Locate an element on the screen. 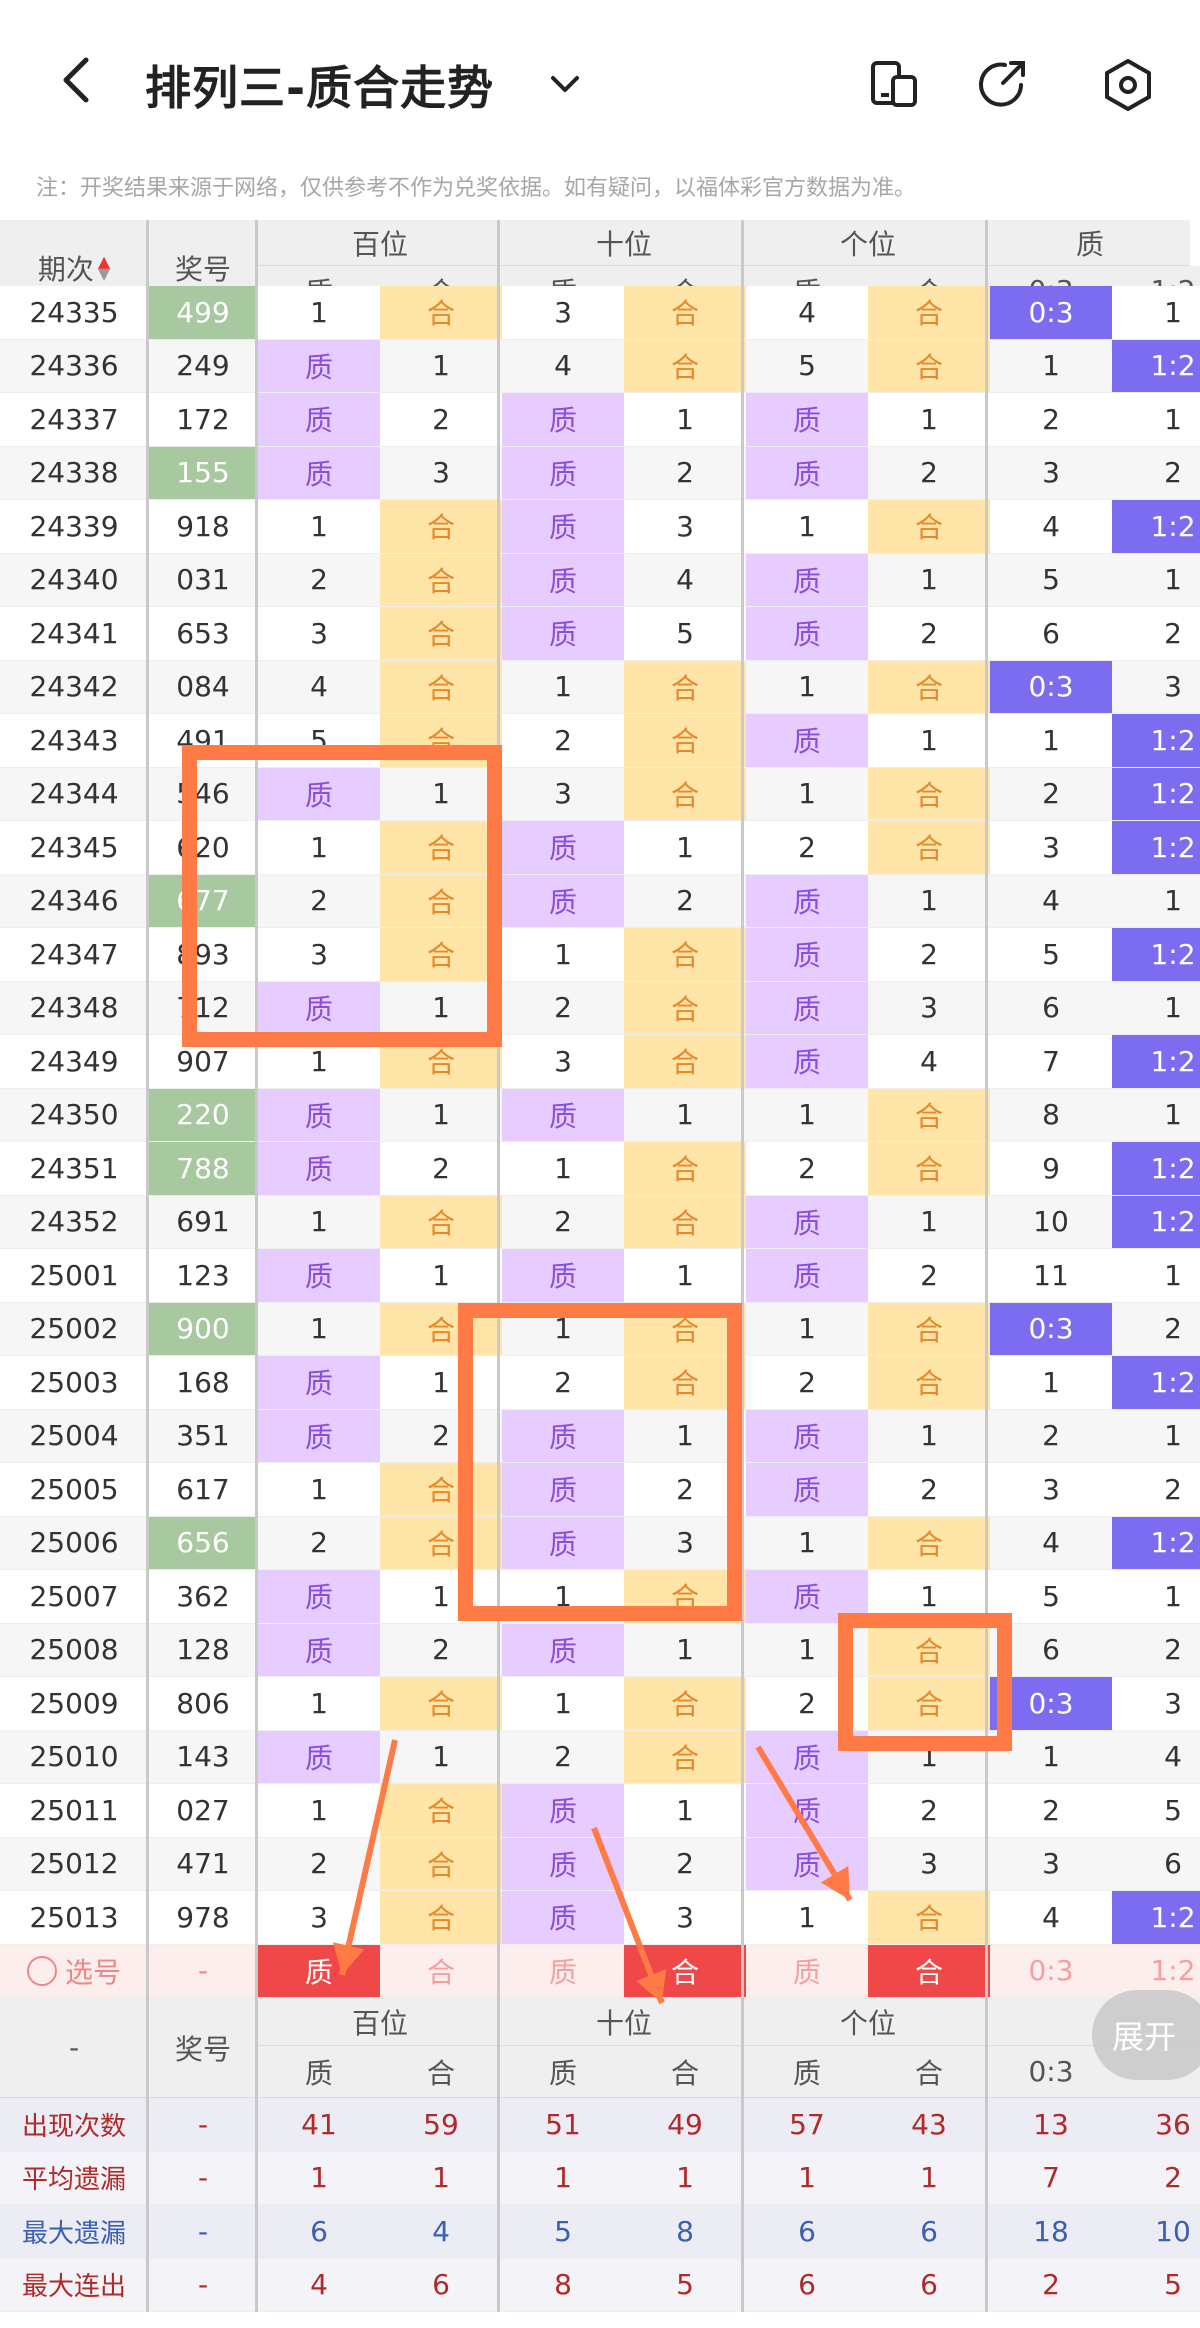 The image size is (1200, 2328). select-row-label: 选号 is located at coordinates (74, 1971).